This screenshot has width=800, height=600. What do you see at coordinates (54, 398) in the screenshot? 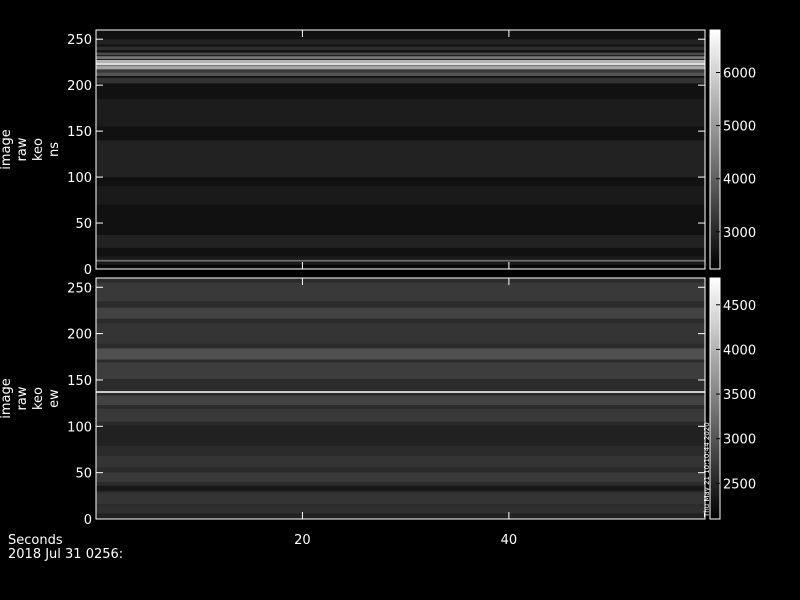
I see `y-axis-label-3: ew` at bounding box center [54, 398].